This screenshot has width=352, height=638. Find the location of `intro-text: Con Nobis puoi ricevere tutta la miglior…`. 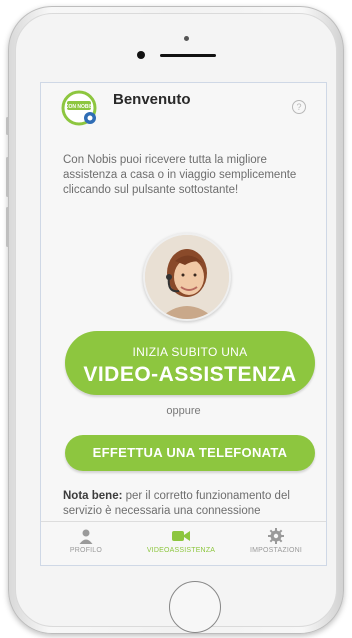

intro-text: Con Nobis puoi ricevere tutta la miglior… is located at coordinates (180, 175).